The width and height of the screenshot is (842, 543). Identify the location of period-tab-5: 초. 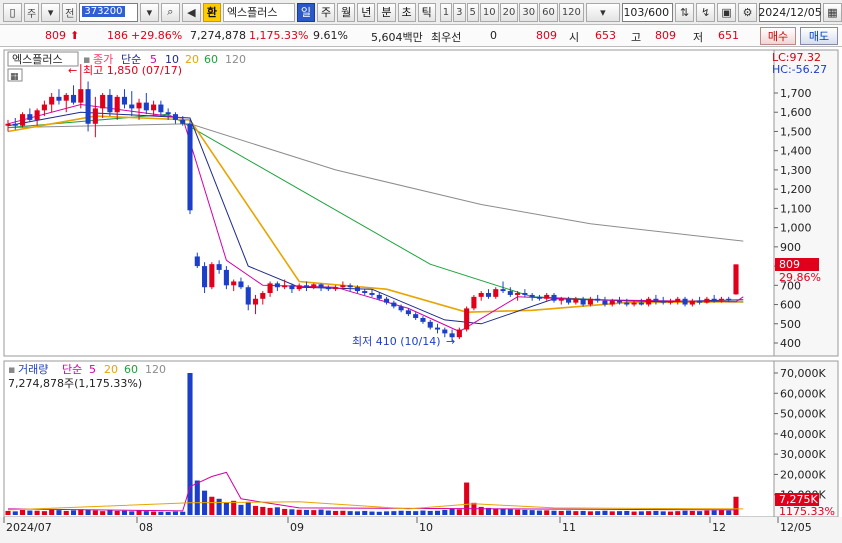
(406, 12).